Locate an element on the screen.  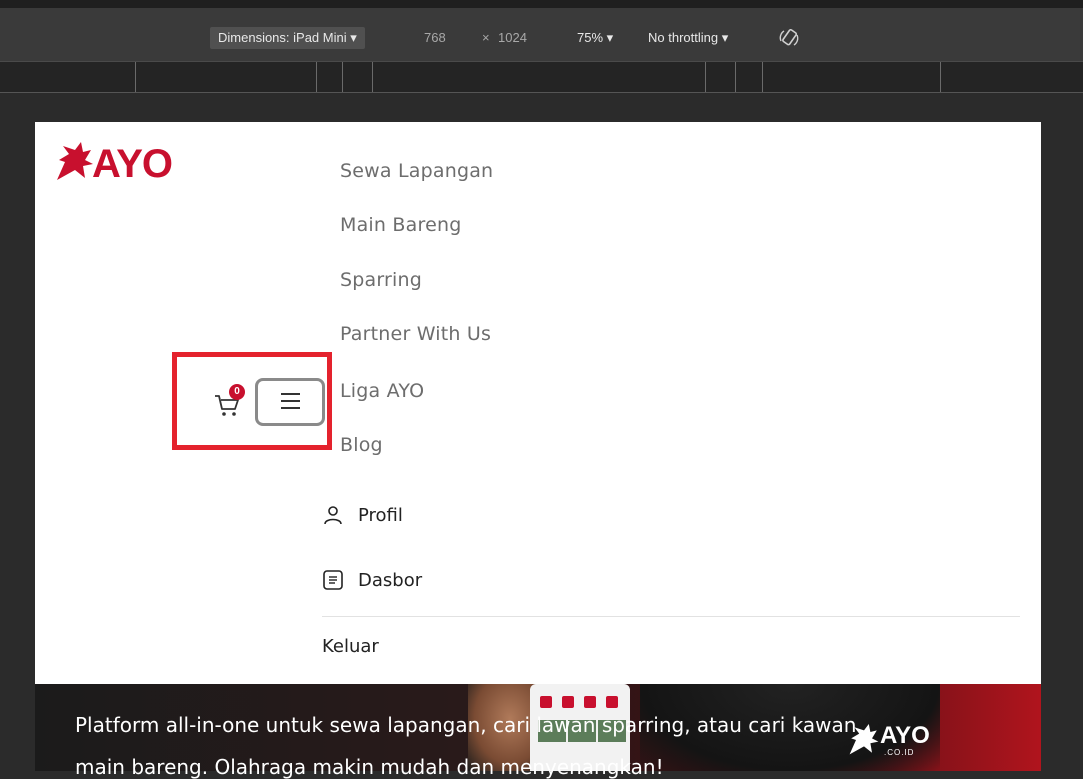
nav-sewa-lapangan: Sewa Lapangan is located at coordinates (416, 171).